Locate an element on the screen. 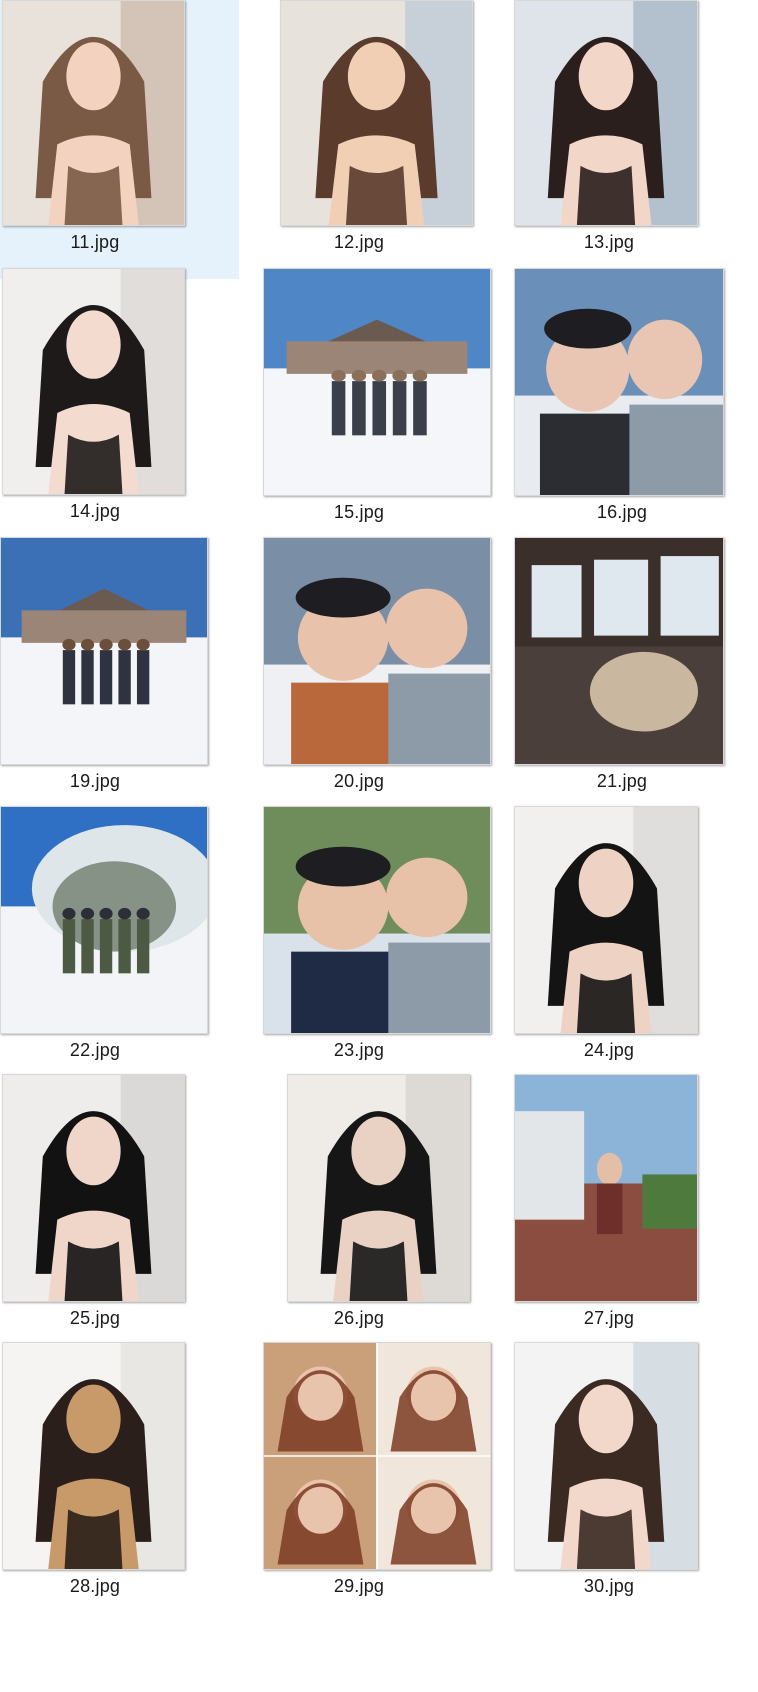 The height and width of the screenshot is (1692, 758). file-tile: 11.jpg is located at coordinates (119, 139).